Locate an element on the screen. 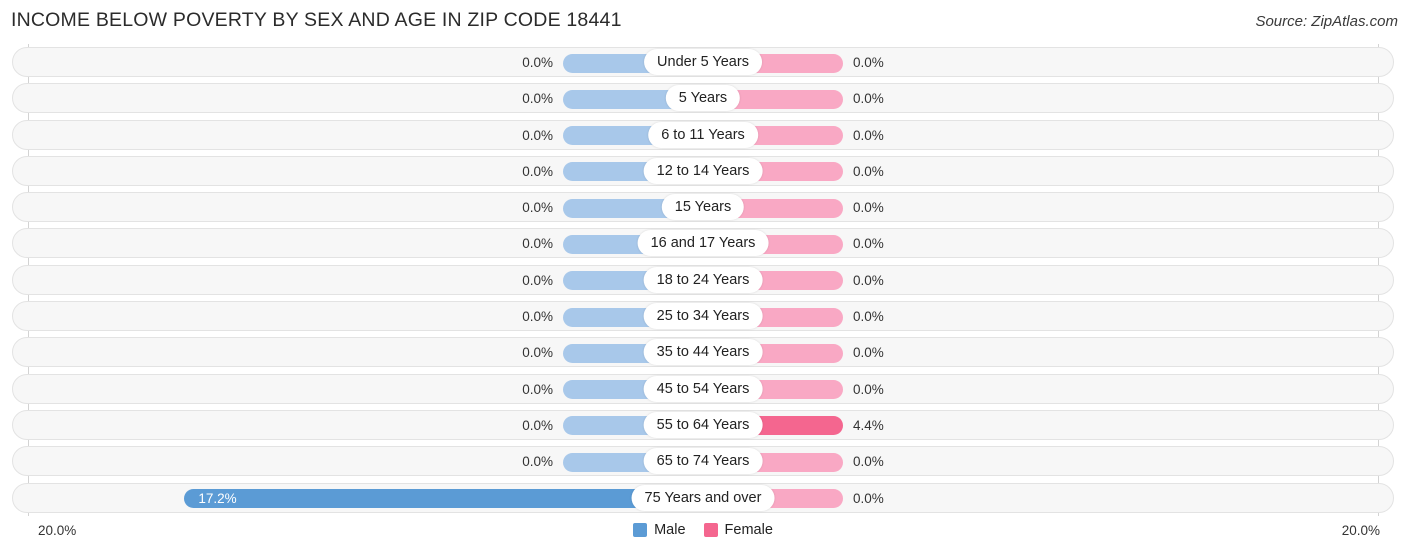  legend-item-female: Female is located at coordinates (738, 530).